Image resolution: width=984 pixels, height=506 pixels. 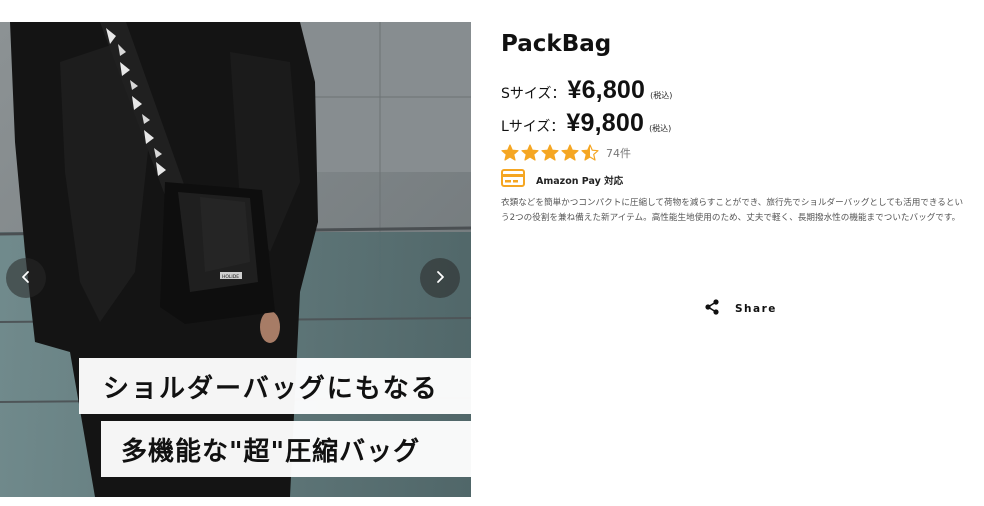 I want to click on share-button: Share, so click(x=741, y=309).